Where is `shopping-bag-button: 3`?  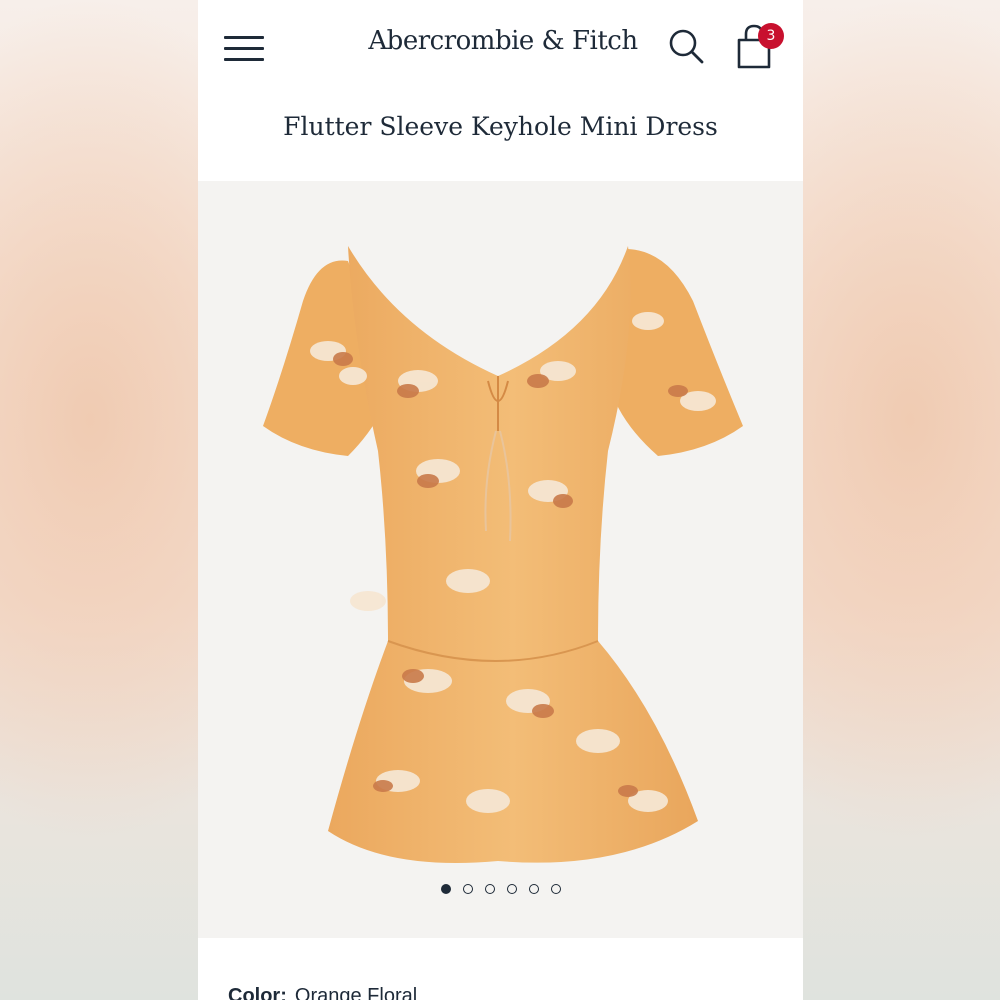 shopping-bag-button: 3 is located at coordinates (762, 46).